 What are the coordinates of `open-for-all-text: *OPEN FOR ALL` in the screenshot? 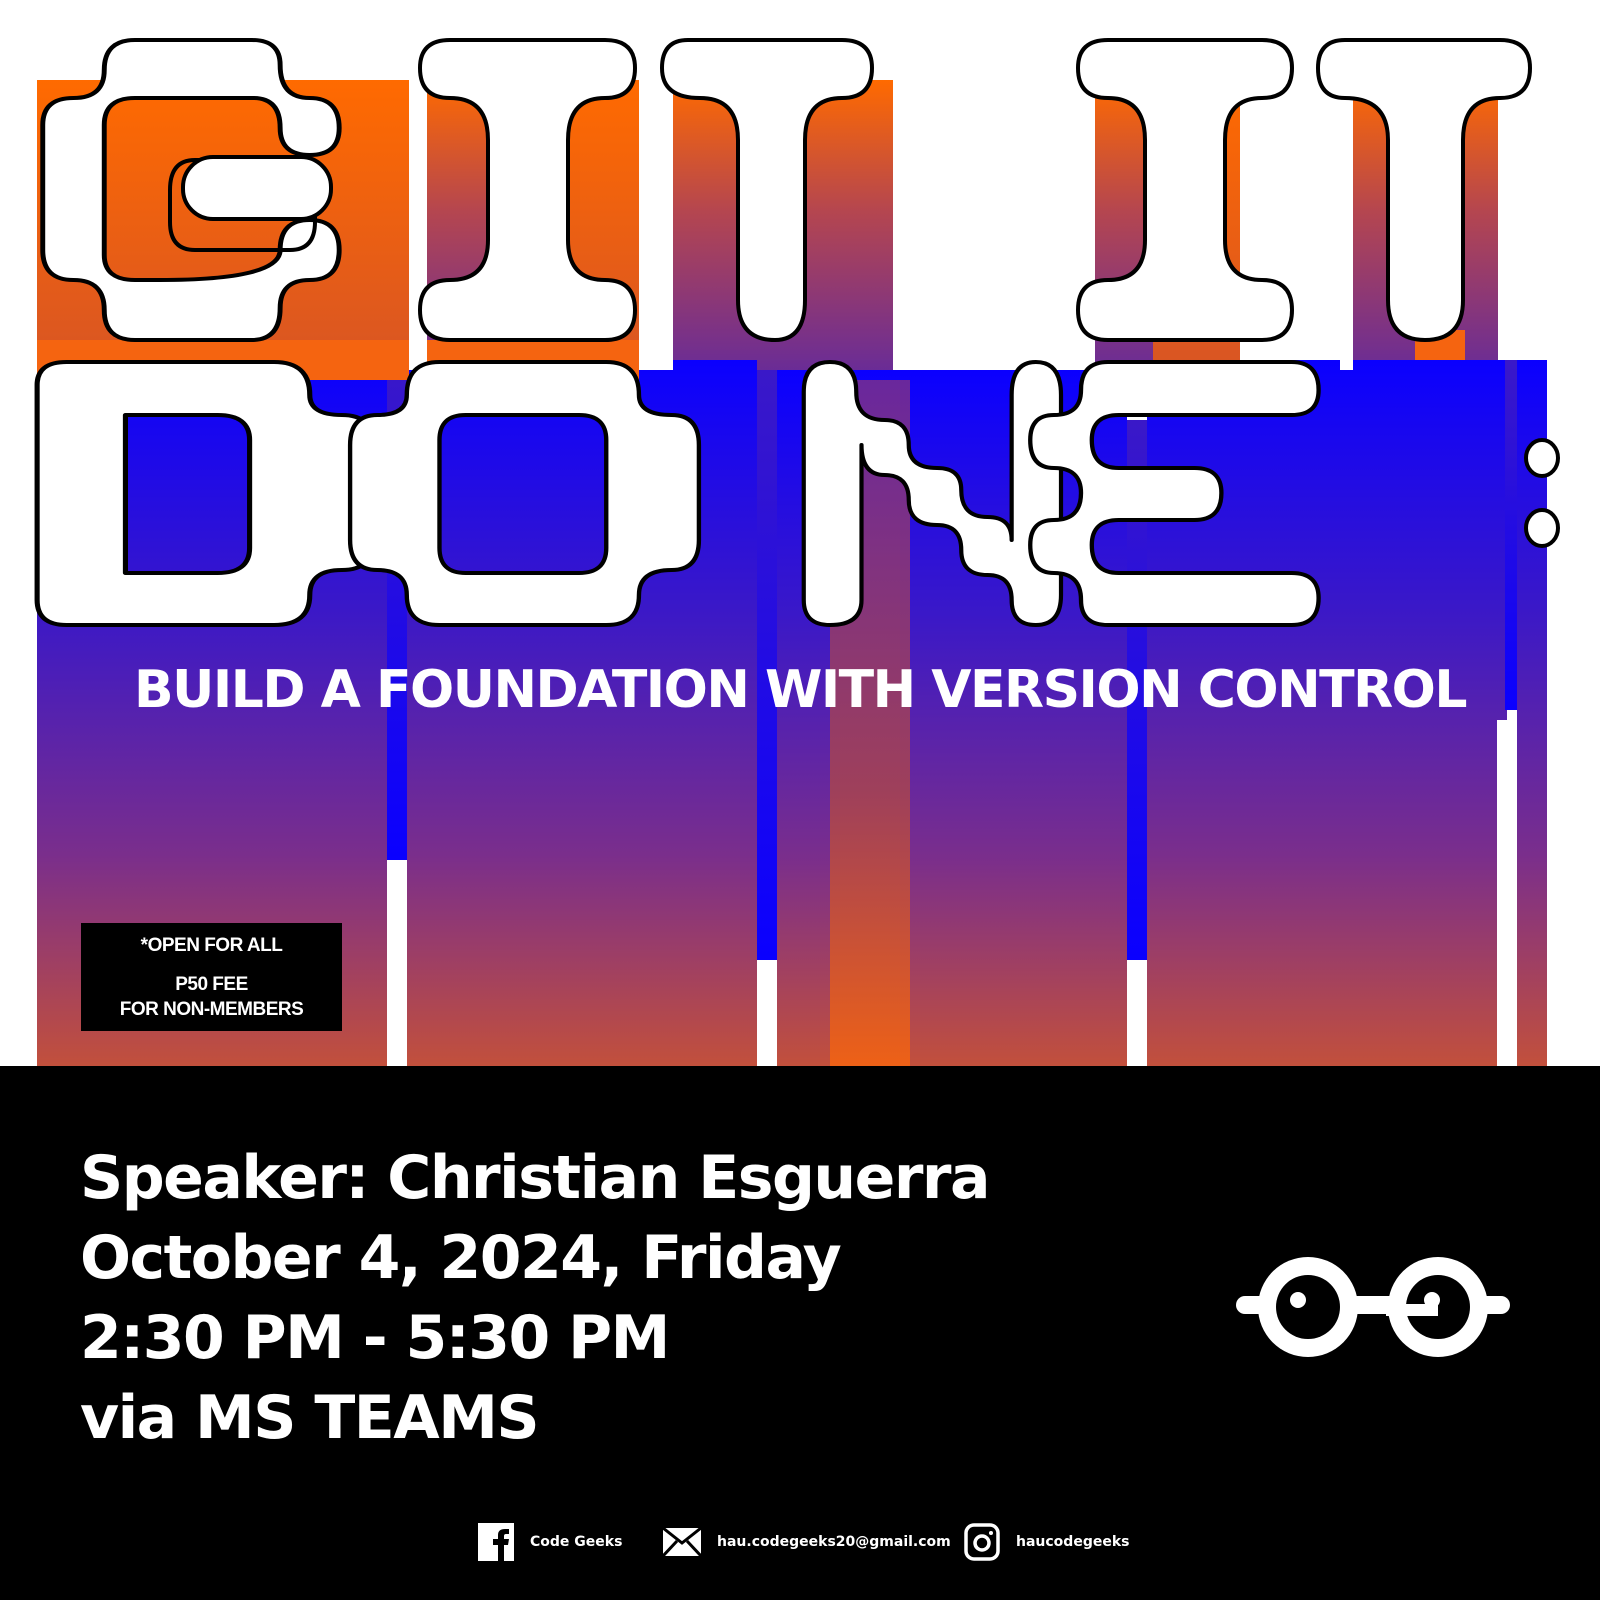 It's located at (211, 945).